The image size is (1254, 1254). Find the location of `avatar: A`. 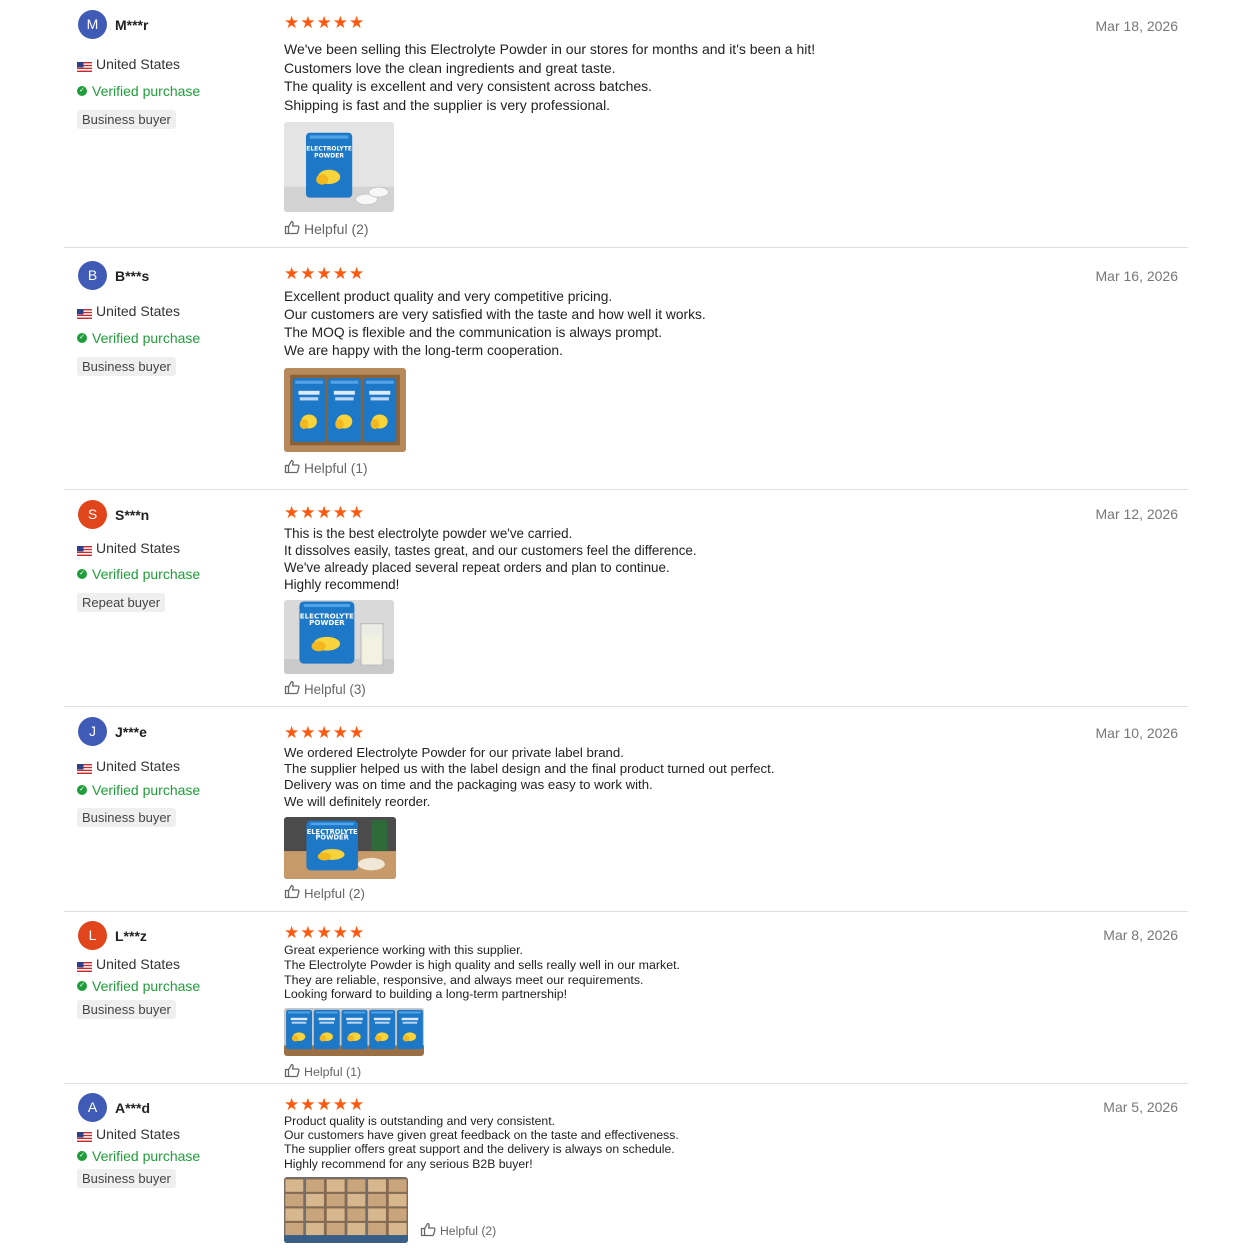

avatar: A is located at coordinates (92, 1107).